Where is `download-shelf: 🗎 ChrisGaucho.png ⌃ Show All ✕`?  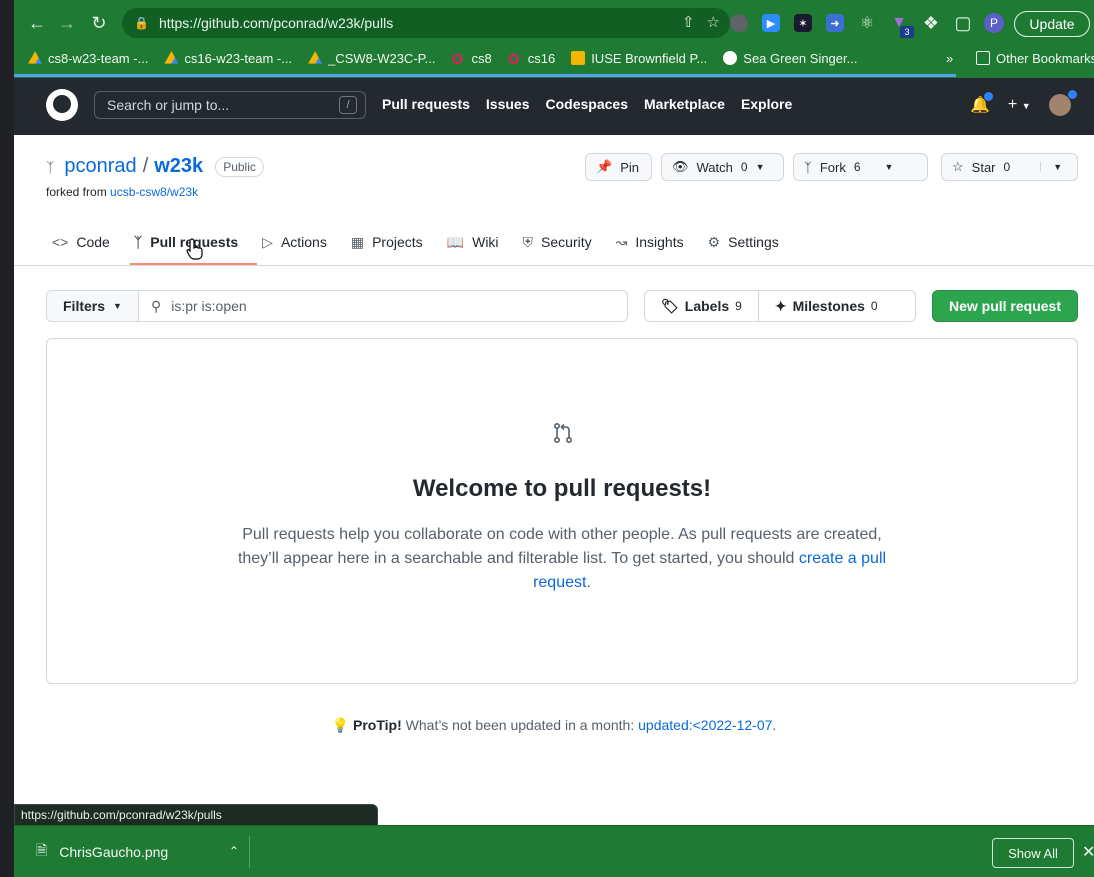
download-shelf: 🗎 ChrisGaucho.png ⌃ Show All ✕ is located at coordinates (554, 851).